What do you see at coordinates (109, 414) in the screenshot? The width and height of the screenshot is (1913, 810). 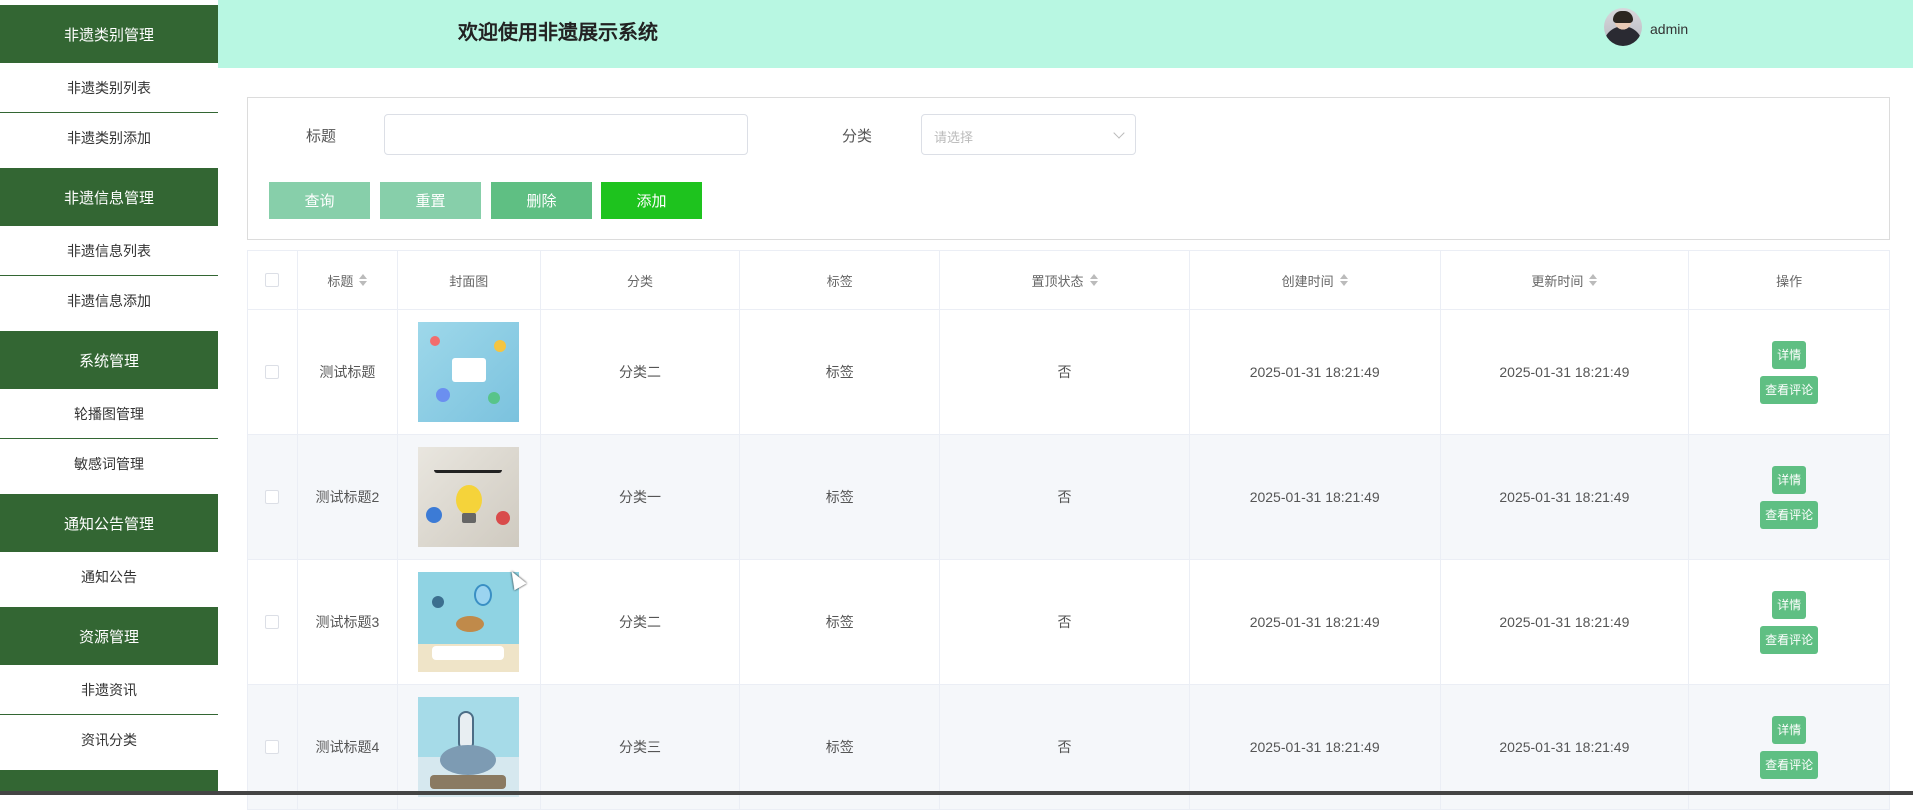 I see `menu-item-carousel: 轮播图管理` at bounding box center [109, 414].